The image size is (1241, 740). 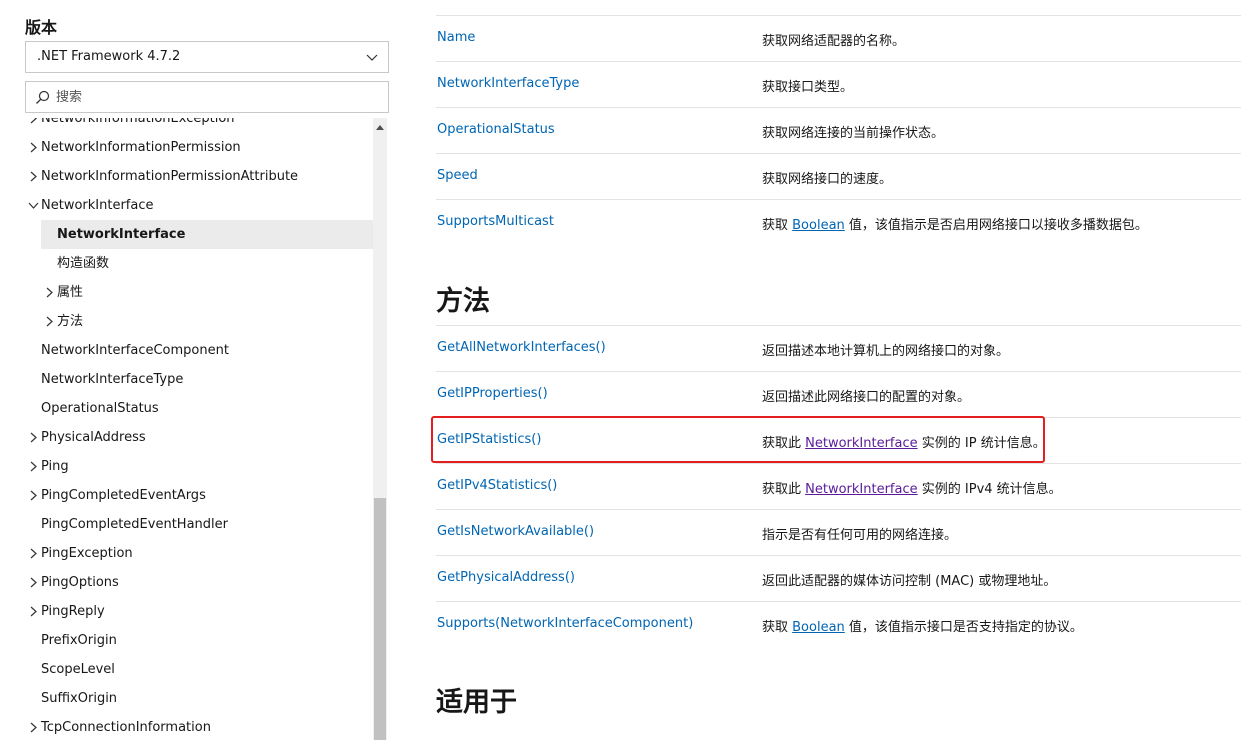 I want to click on toc-item: NetworkInterfaceType, so click(x=199, y=379).